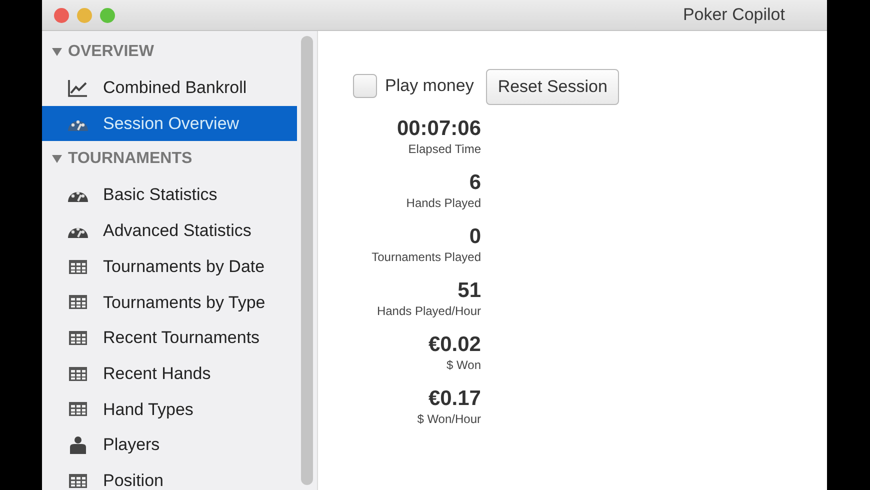 This screenshot has height=490, width=870. What do you see at coordinates (169, 195) in the screenshot?
I see `sidebar-item: Basic Statistics` at bounding box center [169, 195].